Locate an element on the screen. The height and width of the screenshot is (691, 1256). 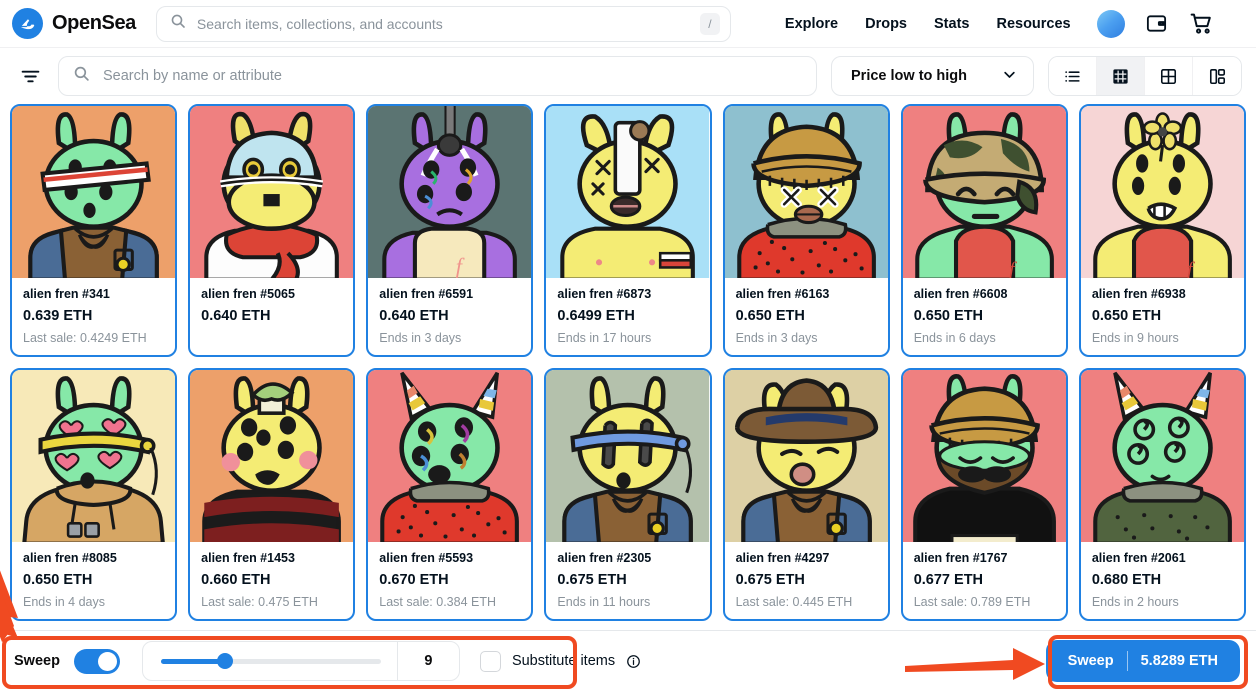
cart-icon is located at coordinates (1202, 24).